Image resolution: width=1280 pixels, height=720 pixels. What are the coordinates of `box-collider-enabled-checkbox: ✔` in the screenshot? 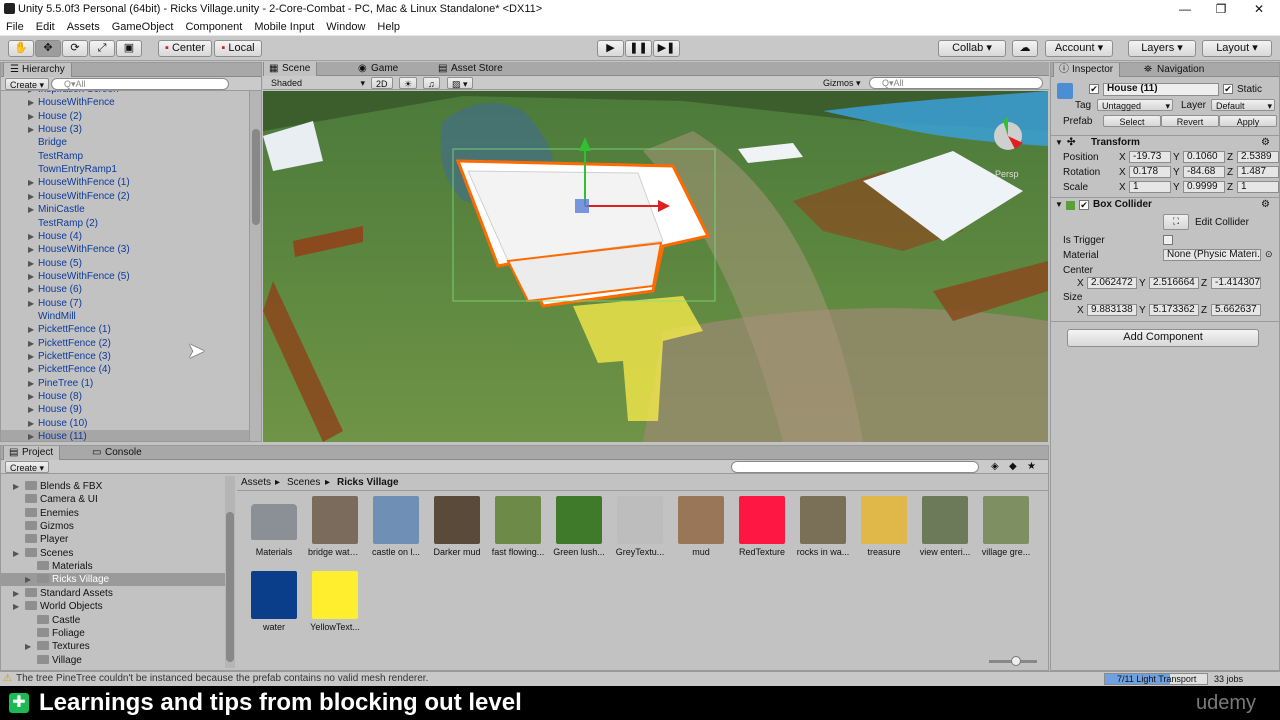 It's located at (1084, 205).